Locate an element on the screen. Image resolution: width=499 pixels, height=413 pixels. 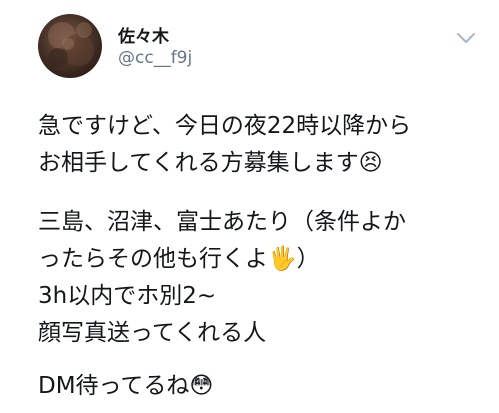
user-handle: @cc__f9j is located at coordinates (155, 58).